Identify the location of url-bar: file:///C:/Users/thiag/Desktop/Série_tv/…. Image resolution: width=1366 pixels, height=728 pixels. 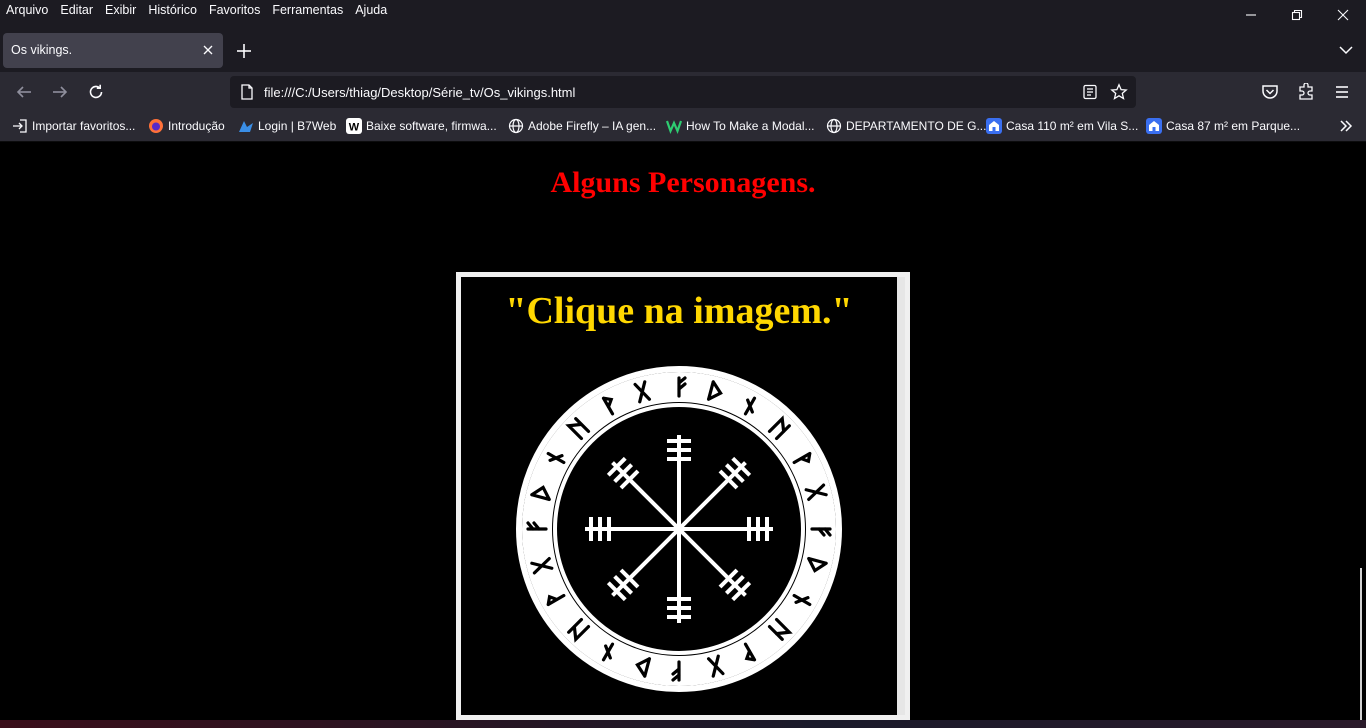
(683, 92).